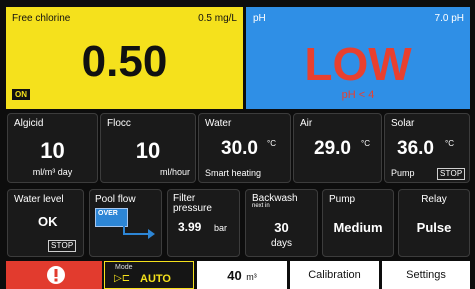  What do you see at coordinates (281, 243) in the screenshot?
I see `backwash-days-unit: days` at bounding box center [281, 243].